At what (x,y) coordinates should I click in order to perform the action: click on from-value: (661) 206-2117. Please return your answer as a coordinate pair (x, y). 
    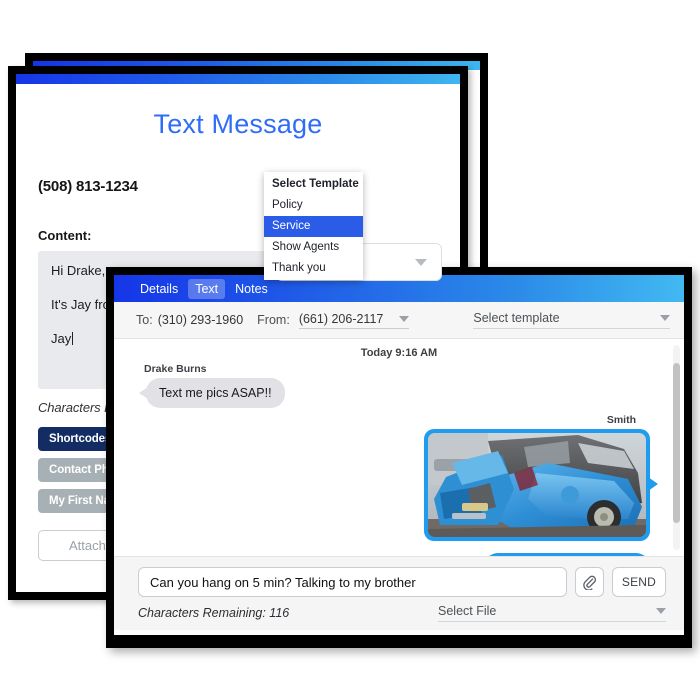
    Looking at the image, I should click on (341, 318).